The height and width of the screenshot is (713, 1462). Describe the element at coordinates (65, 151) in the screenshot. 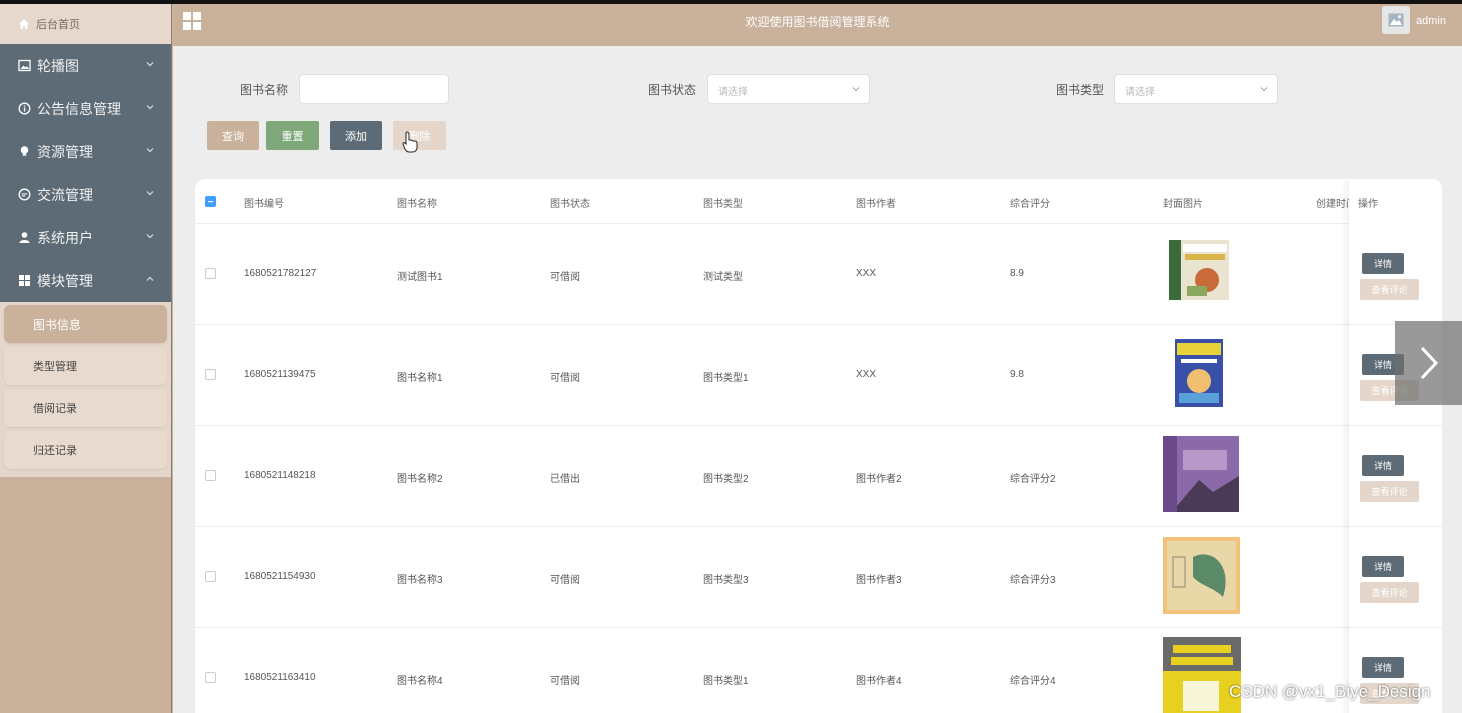

I see `sidebar-item-label: 资源管理` at that location.